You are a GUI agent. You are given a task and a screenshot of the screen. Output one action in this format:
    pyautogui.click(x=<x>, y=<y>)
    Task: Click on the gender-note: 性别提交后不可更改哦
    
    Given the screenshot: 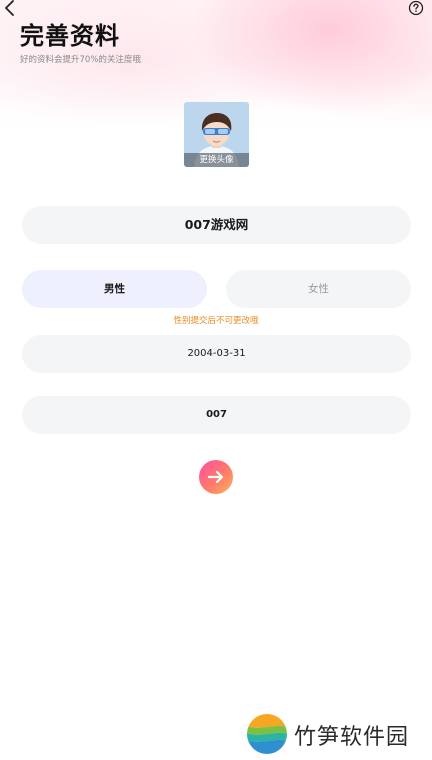 What is the action you would take?
    pyautogui.click(x=216, y=321)
    